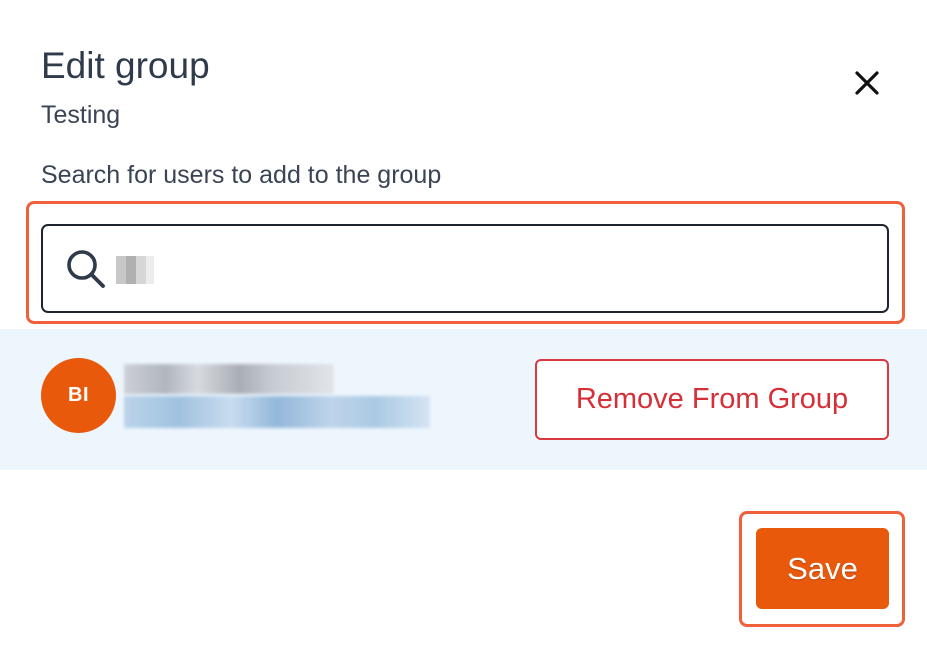 Image resolution: width=927 pixels, height=645 pixels. What do you see at coordinates (712, 399) in the screenshot?
I see `remove-from-group-button: Remove From Group` at bounding box center [712, 399].